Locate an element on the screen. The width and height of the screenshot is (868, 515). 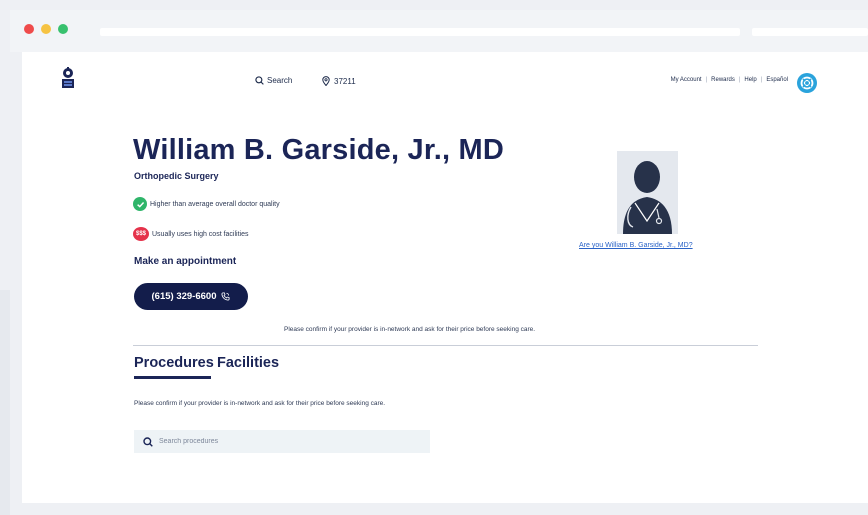
cost-text: Usually uses high cost facilities is located at coordinates (200, 234).